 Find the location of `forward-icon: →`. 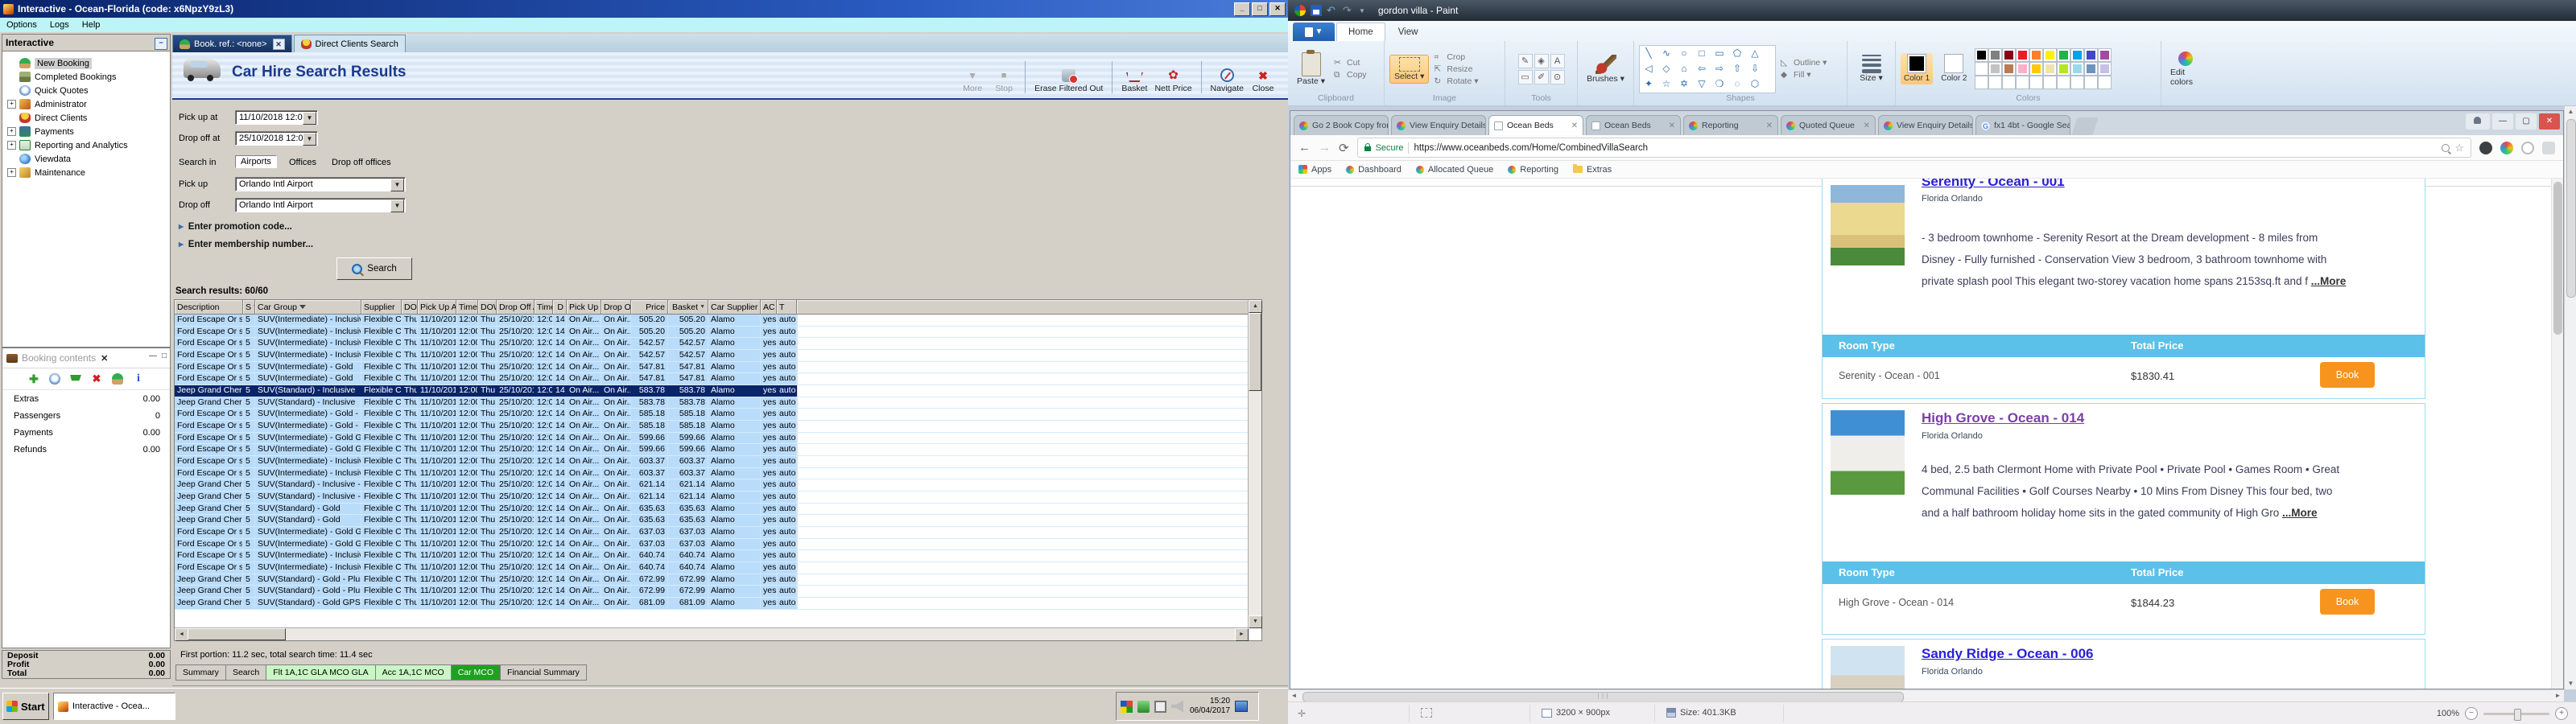

forward-icon: → is located at coordinates (1325, 147).